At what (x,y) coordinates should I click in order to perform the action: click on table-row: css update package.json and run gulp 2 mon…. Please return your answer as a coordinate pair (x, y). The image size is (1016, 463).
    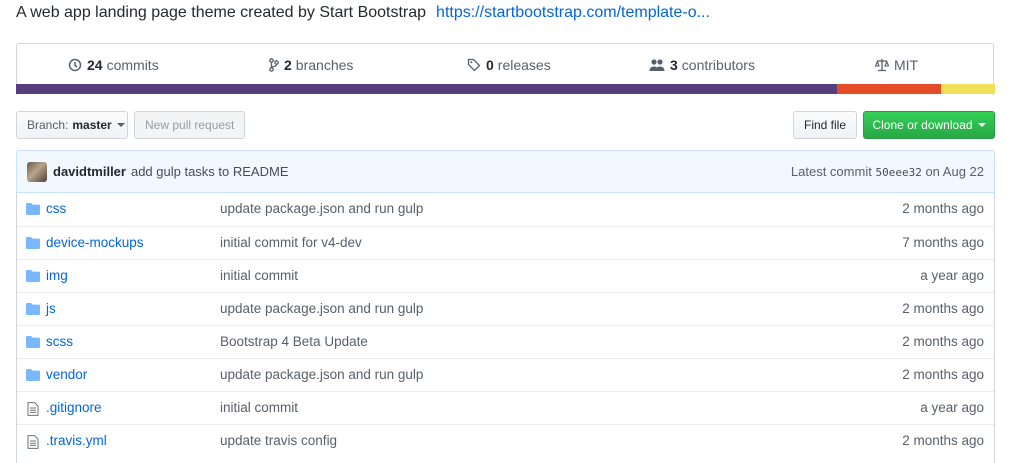
    Looking at the image, I should click on (505, 209).